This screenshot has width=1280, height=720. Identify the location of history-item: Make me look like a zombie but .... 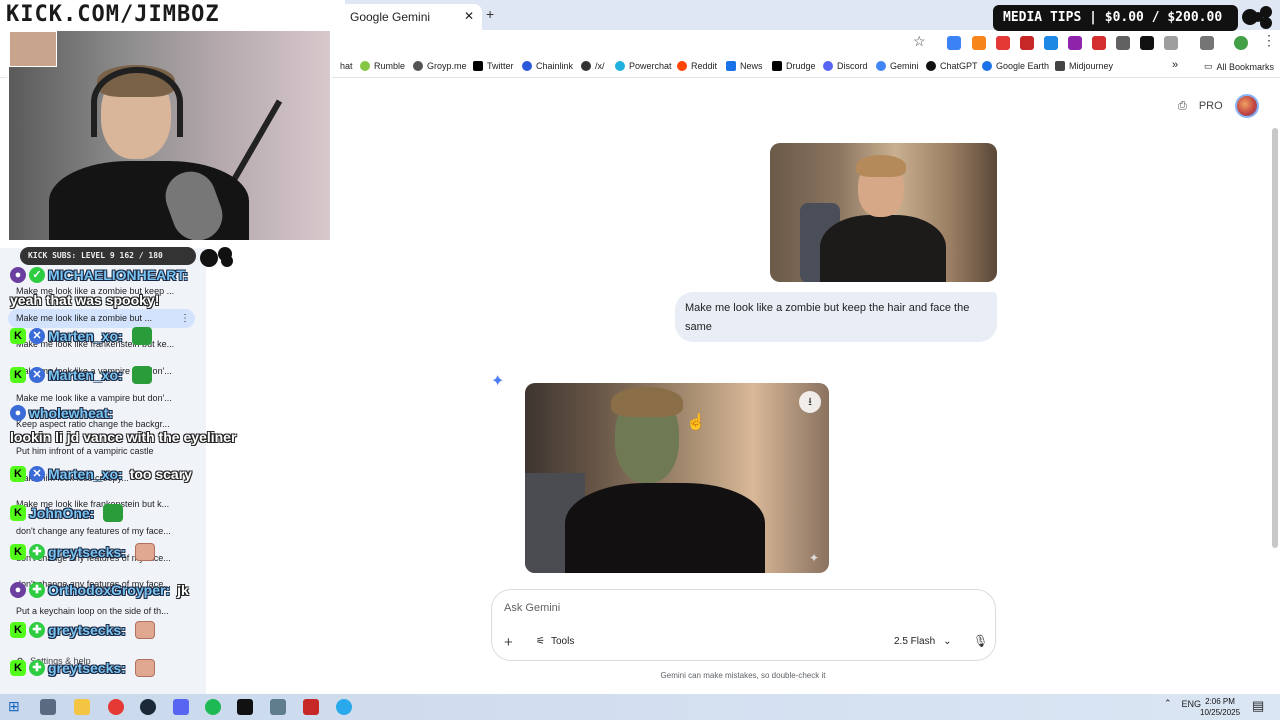
(108, 318).